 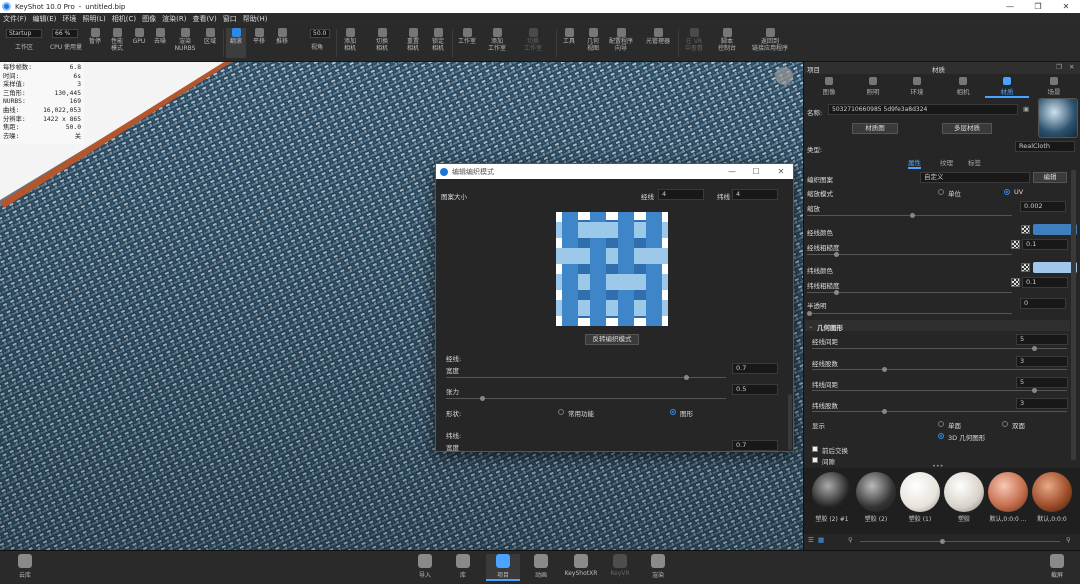 What do you see at coordinates (93, 19) in the screenshot?
I see `menu-lighting: 照明(L)` at bounding box center [93, 19].